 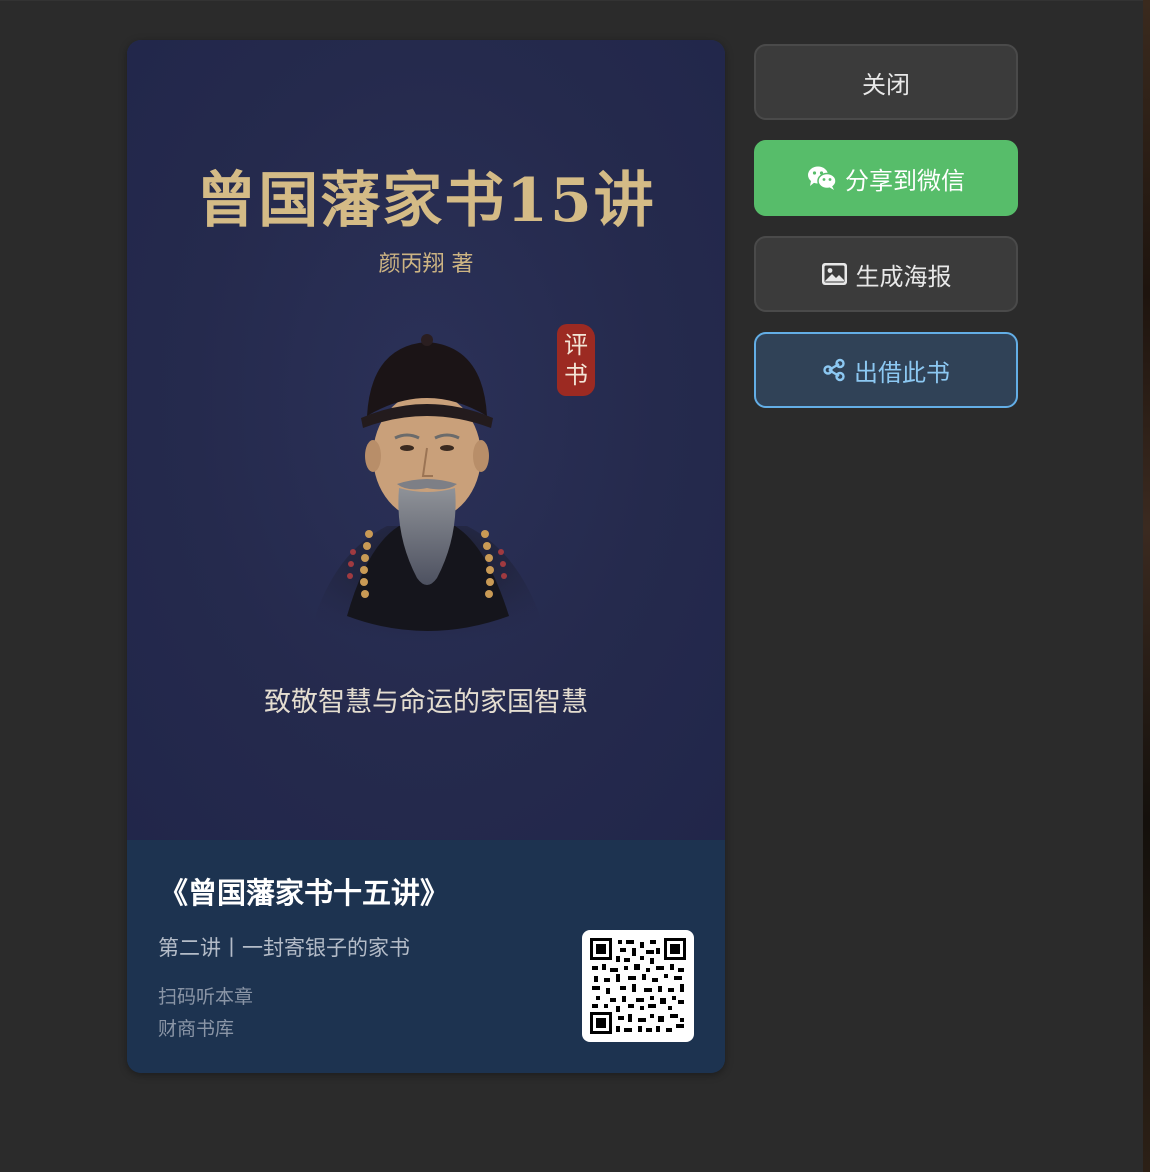 What do you see at coordinates (426, 956) in the screenshot?
I see `poster-info-panel: 《曾国藩家书十五讲》 第二讲丨一封寄银子的家书 扫码听本章 财商书库` at bounding box center [426, 956].